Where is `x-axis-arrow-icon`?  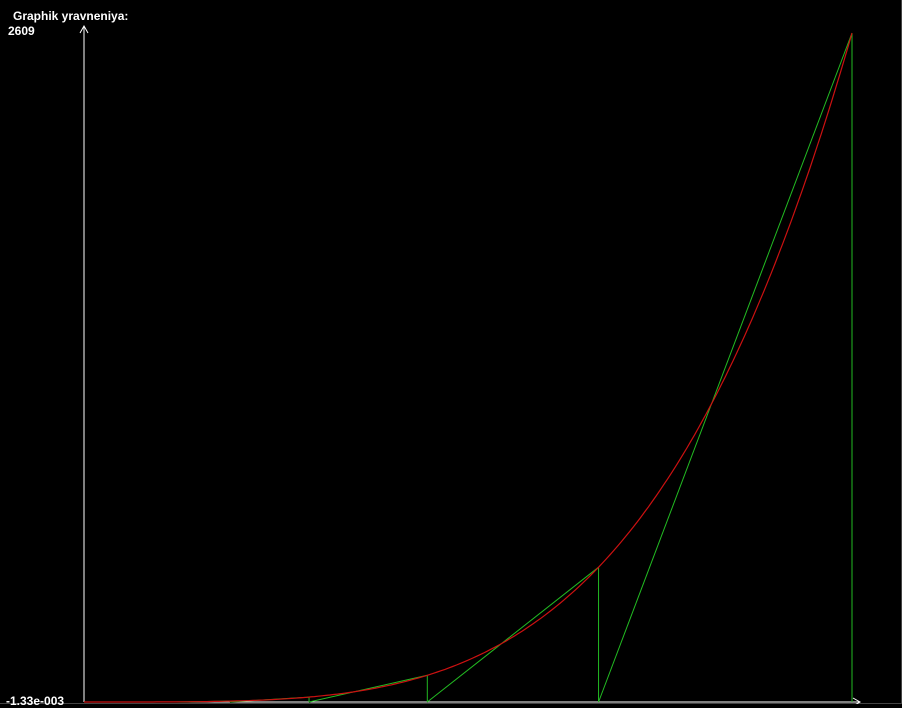 x-axis-arrow-icon is located at coordinates (857, 700).